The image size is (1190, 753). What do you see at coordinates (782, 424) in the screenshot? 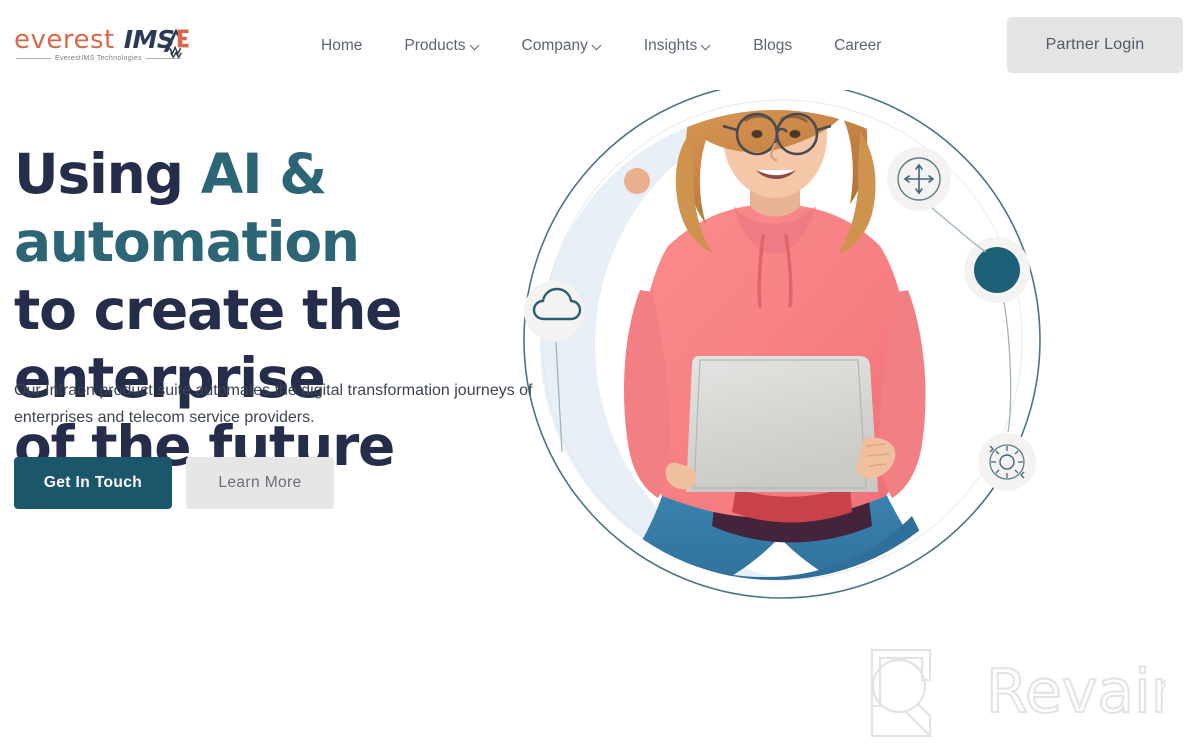
I see `laptop-icon` at bounding box center [782, 424].